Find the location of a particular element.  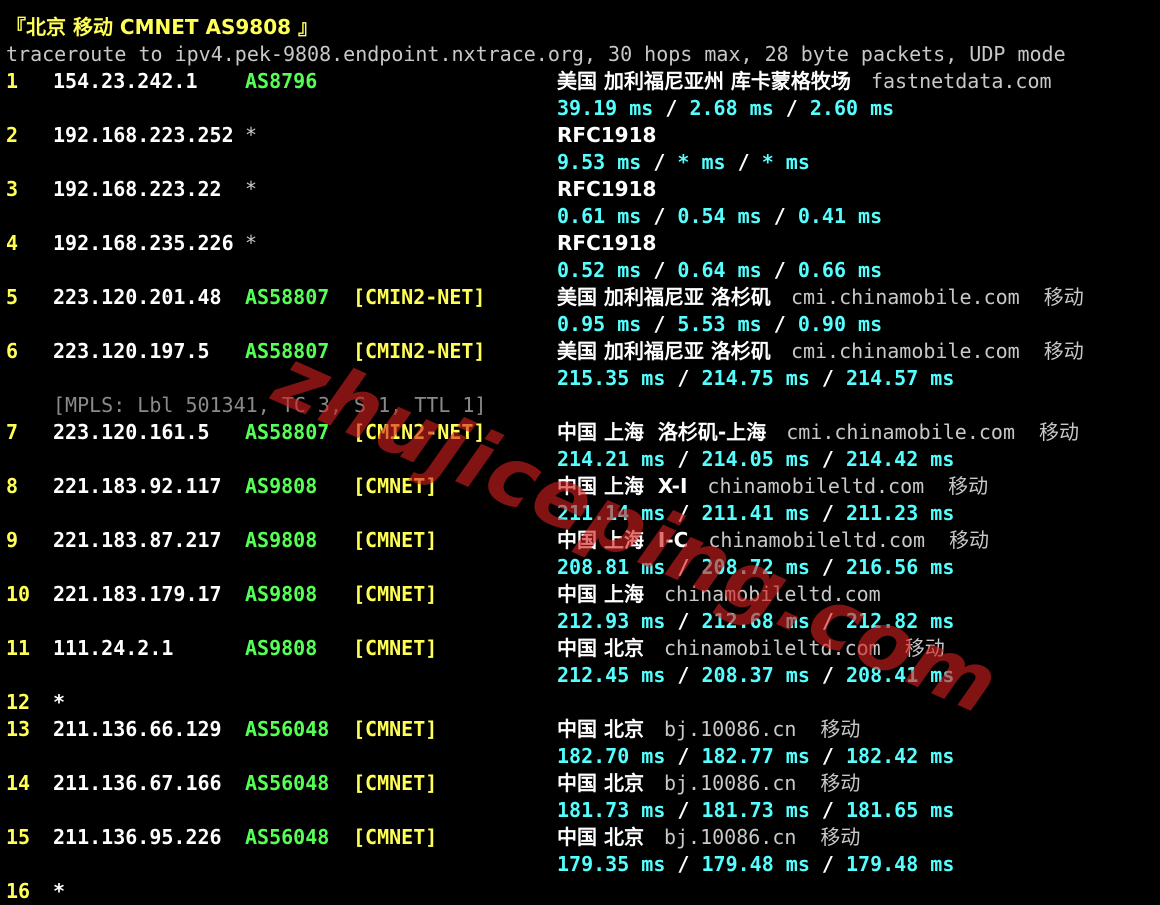

hop-ip: 221.183.179.17 is located at coordinates (137, 594).